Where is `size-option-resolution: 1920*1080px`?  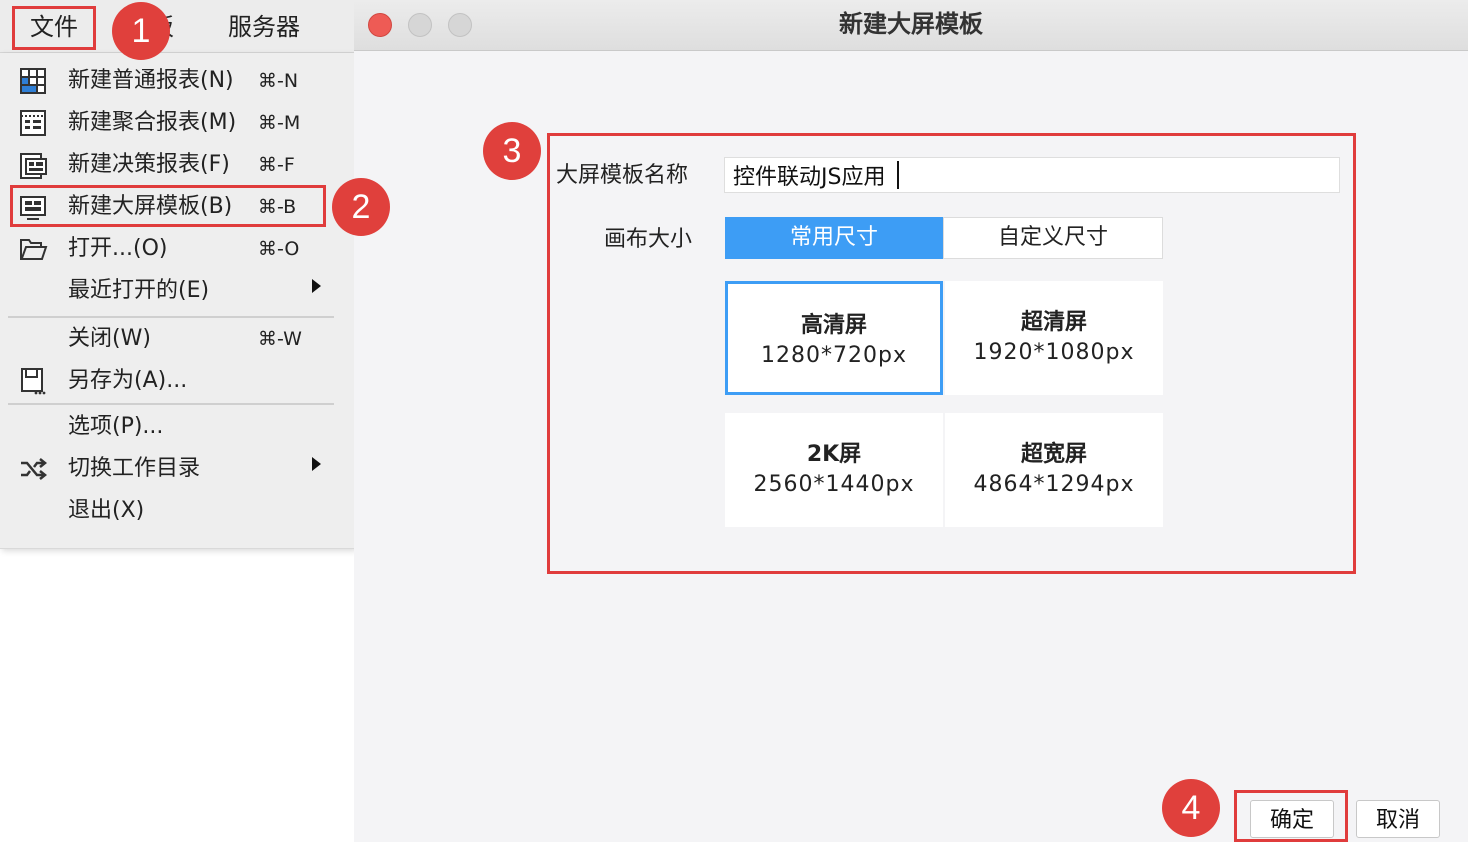
size-option-resolution: 1920*1080px is located at coordinates (1054, 352).